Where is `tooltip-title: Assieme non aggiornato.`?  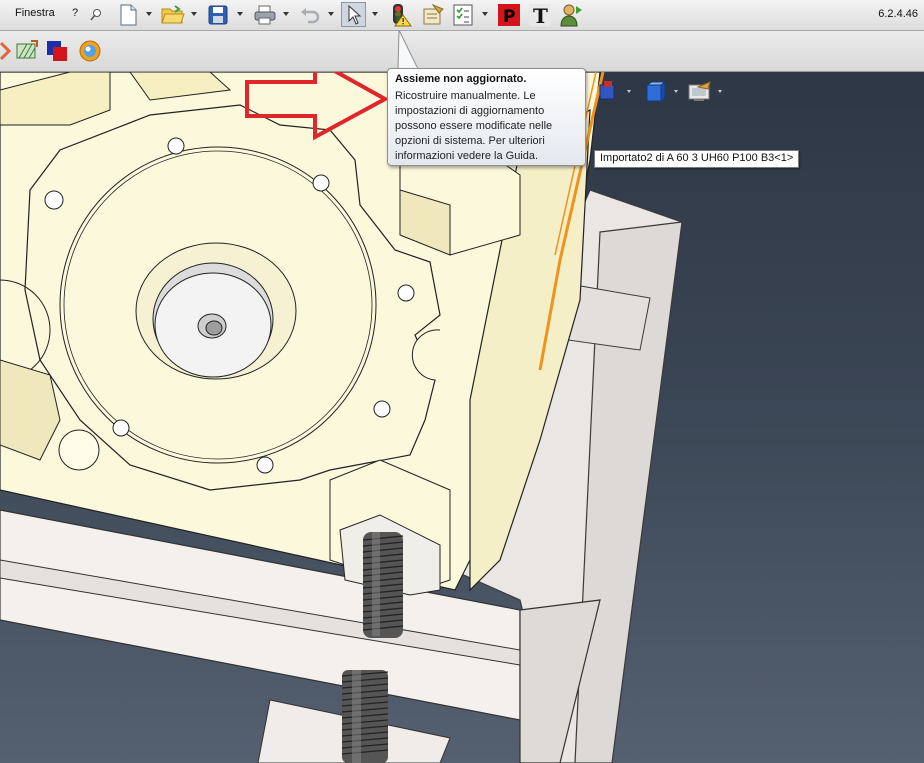 tooltip-title: Assieme non aggiornato. is located at coordinates (461, 79).